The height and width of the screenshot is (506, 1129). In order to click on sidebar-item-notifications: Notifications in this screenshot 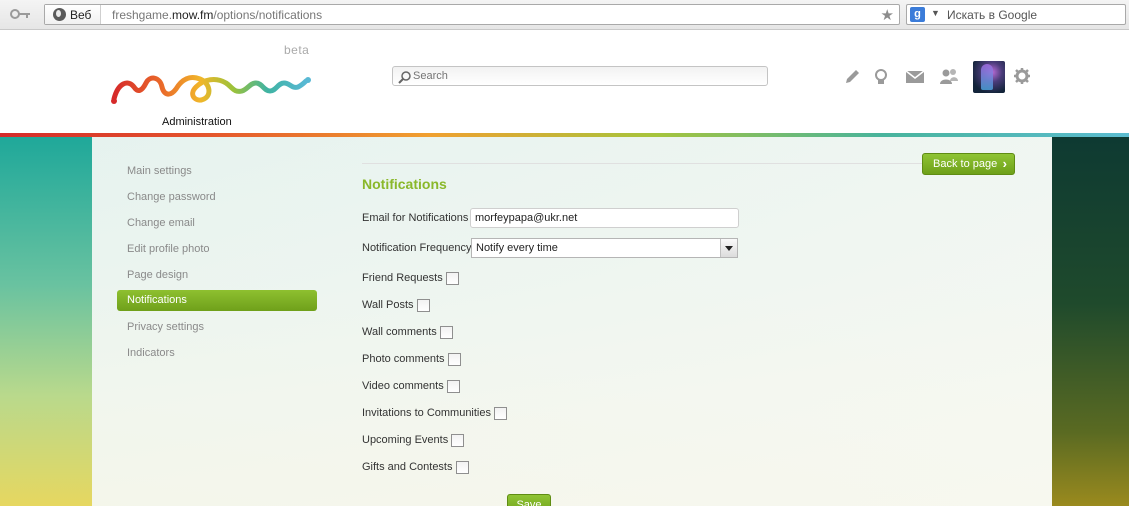, I will do `click(217, 300)`.